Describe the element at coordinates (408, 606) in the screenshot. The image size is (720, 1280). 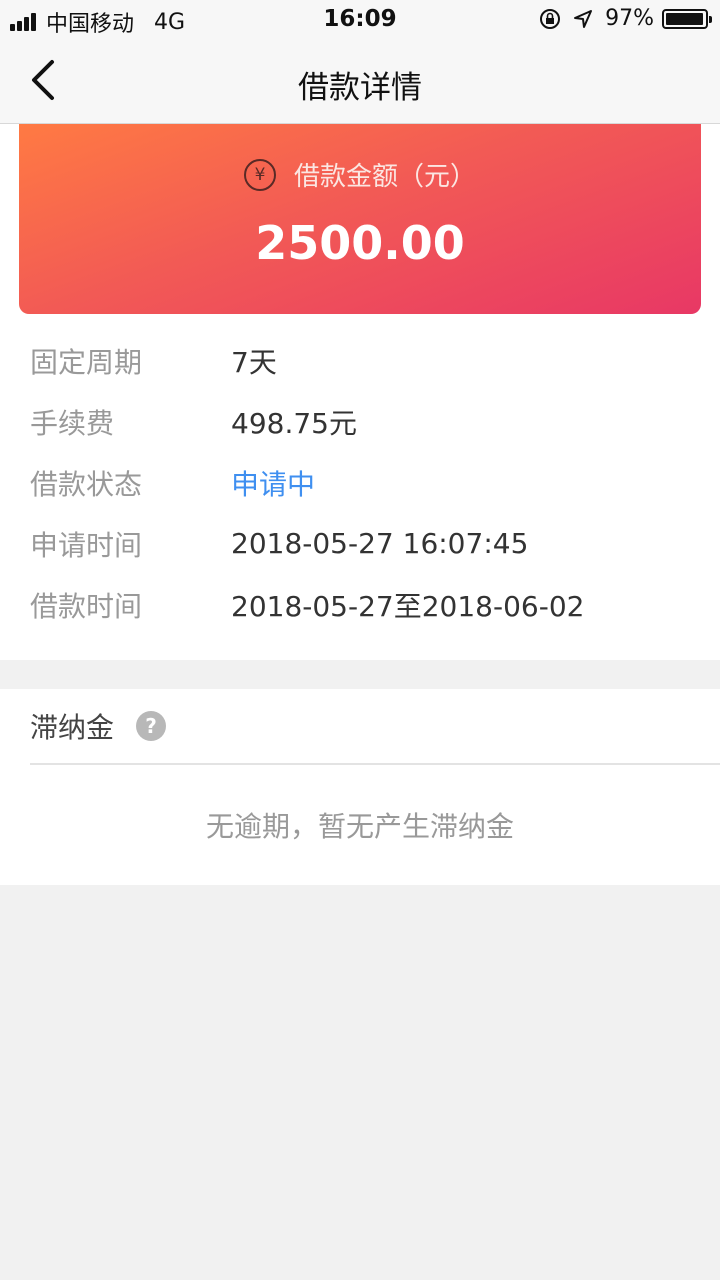
I see `loan-period-value: 2018-05-27至2018-06-02` at that location.